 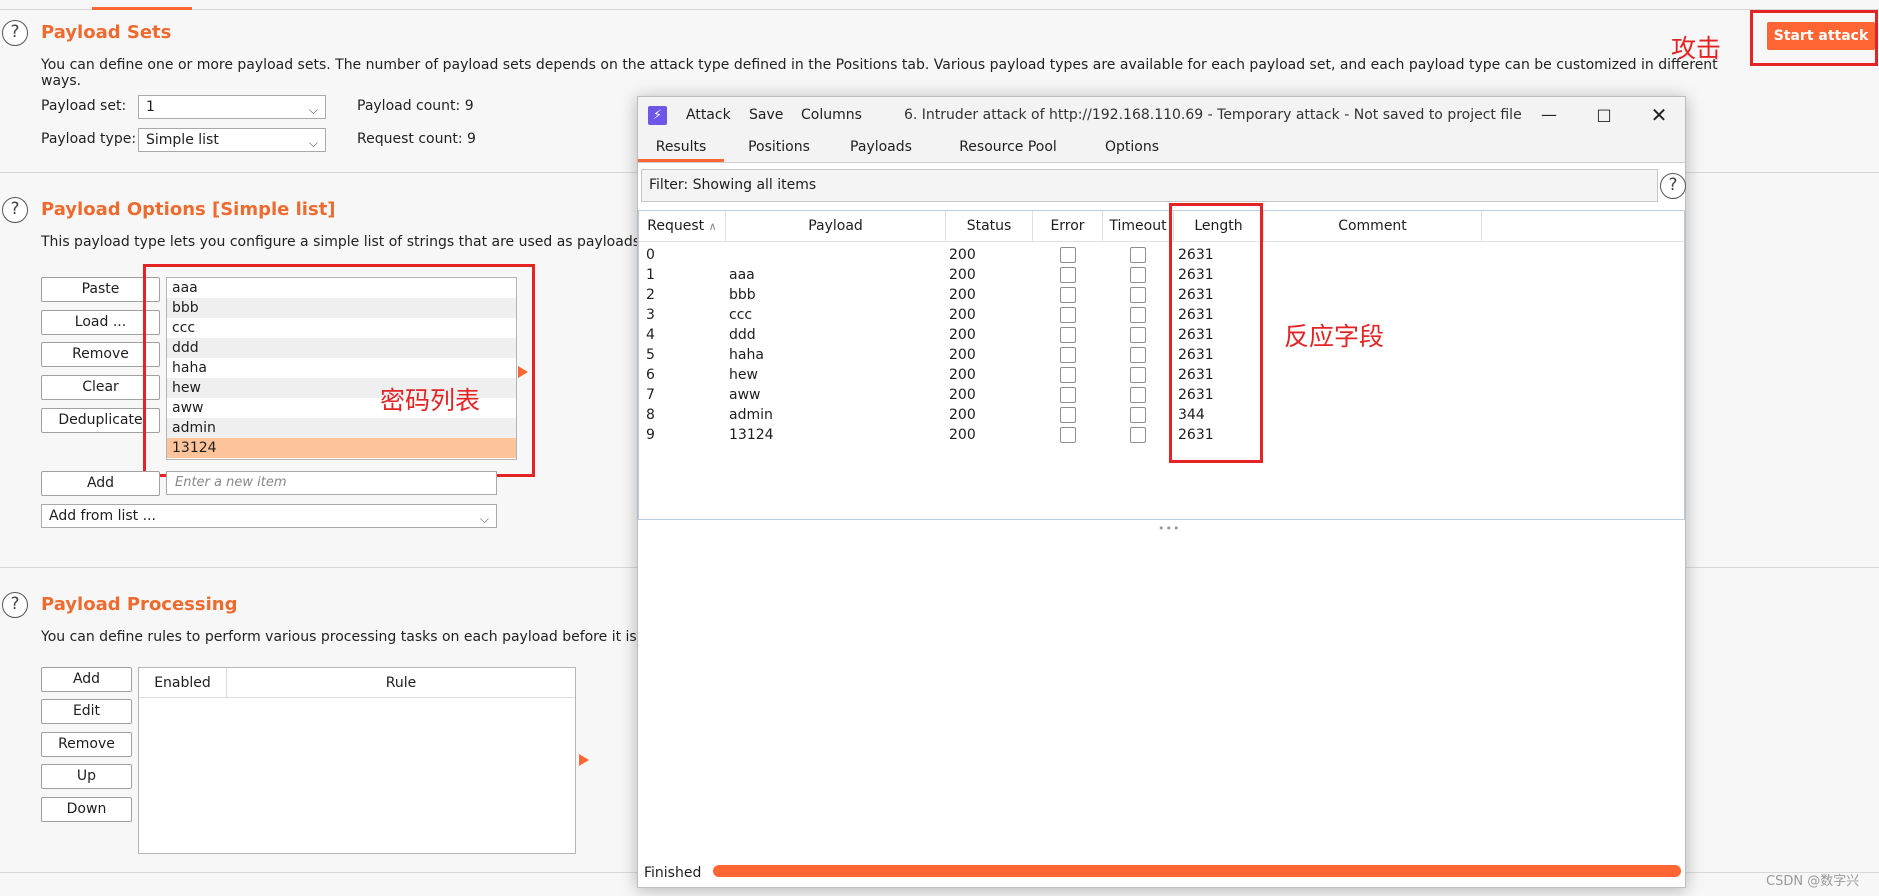 I want to click on payload-processing-title: Payload Processing, so click(x=139, y=604).